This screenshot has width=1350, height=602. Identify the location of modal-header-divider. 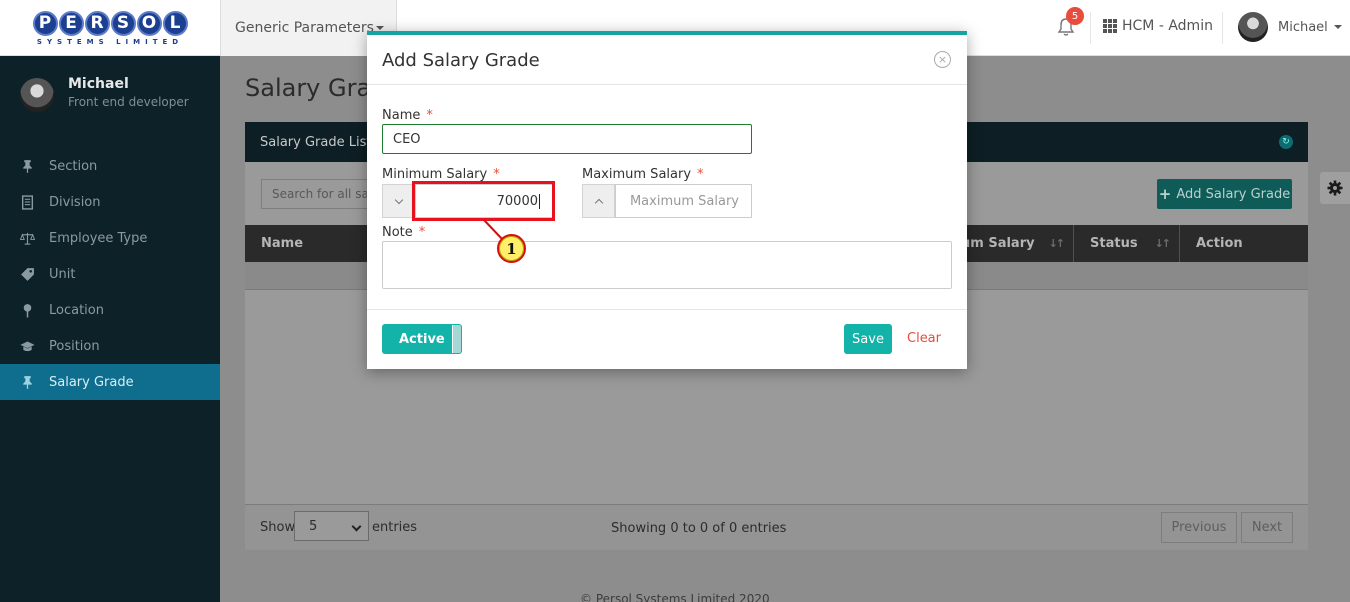
(667, 84).